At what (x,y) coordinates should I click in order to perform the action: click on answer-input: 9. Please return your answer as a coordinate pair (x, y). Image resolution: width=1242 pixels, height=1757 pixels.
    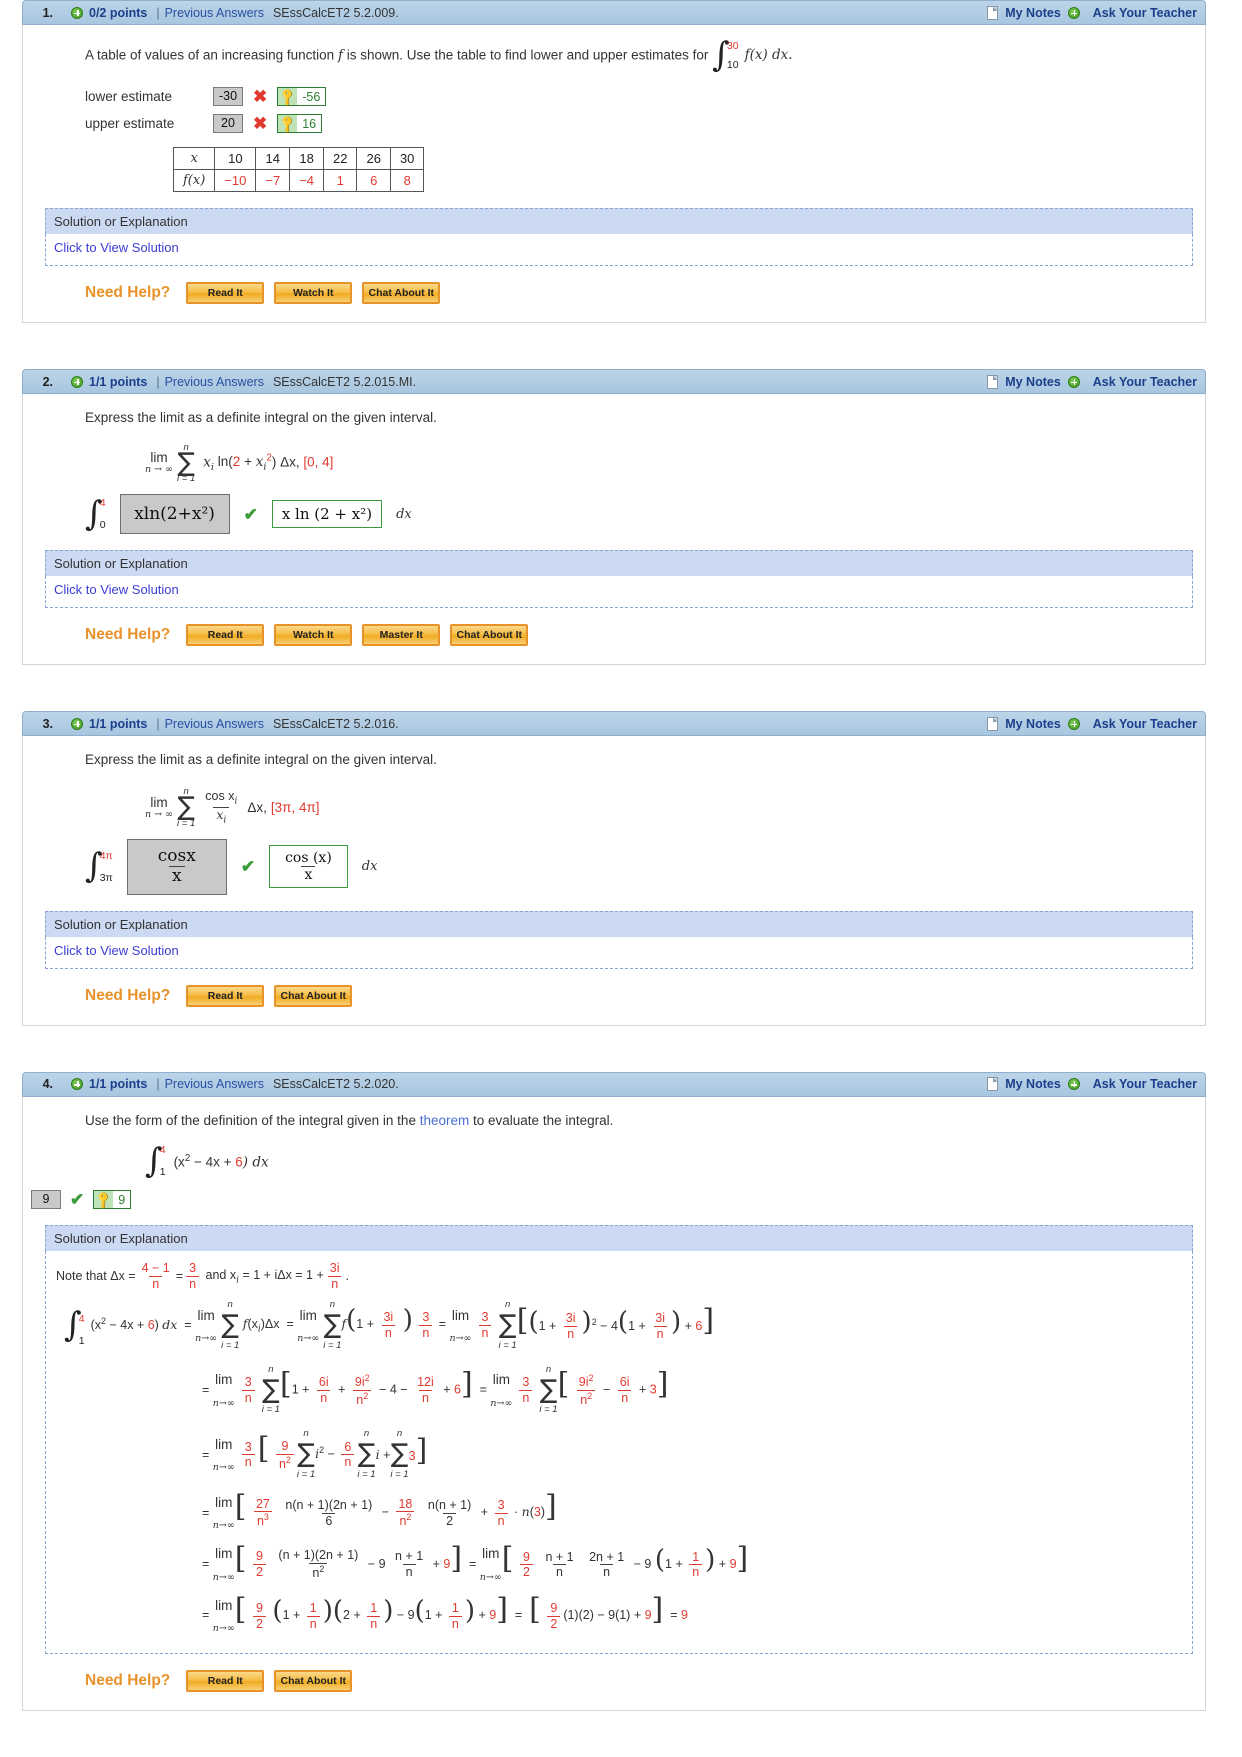
    Looking at the image, I should click on (46, 1200).